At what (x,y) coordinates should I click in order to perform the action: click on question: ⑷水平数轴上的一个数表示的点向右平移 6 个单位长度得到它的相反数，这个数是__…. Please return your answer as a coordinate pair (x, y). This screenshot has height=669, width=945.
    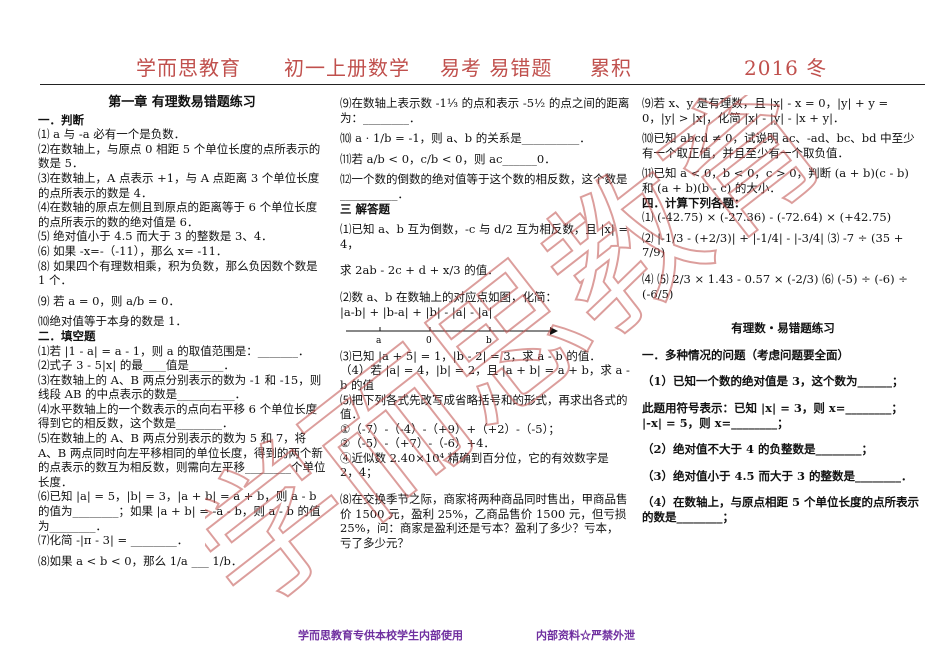
    Looking at the image, I should click on (178, 416).